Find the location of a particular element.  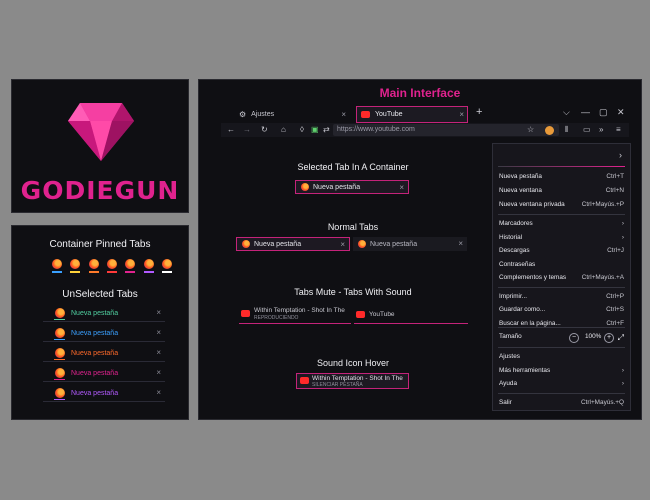

reload-icon: ↻ is located at coordinates (264, 129).